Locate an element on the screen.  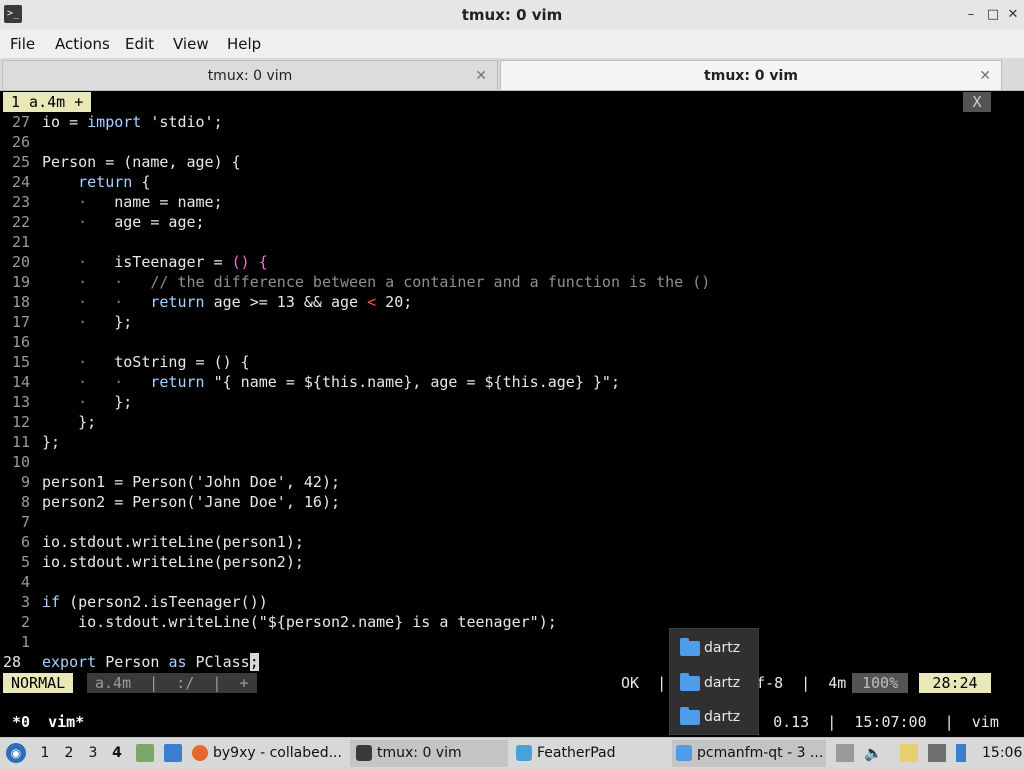
tmux-window-name: *0 vim* is located at coordinates (48, 722).